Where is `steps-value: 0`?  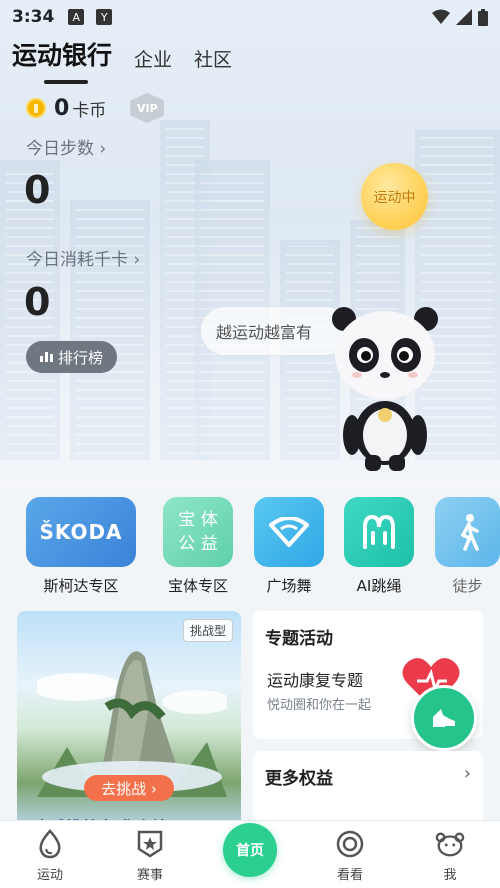
steps-value: 0 is located at coordinates (37, 190).